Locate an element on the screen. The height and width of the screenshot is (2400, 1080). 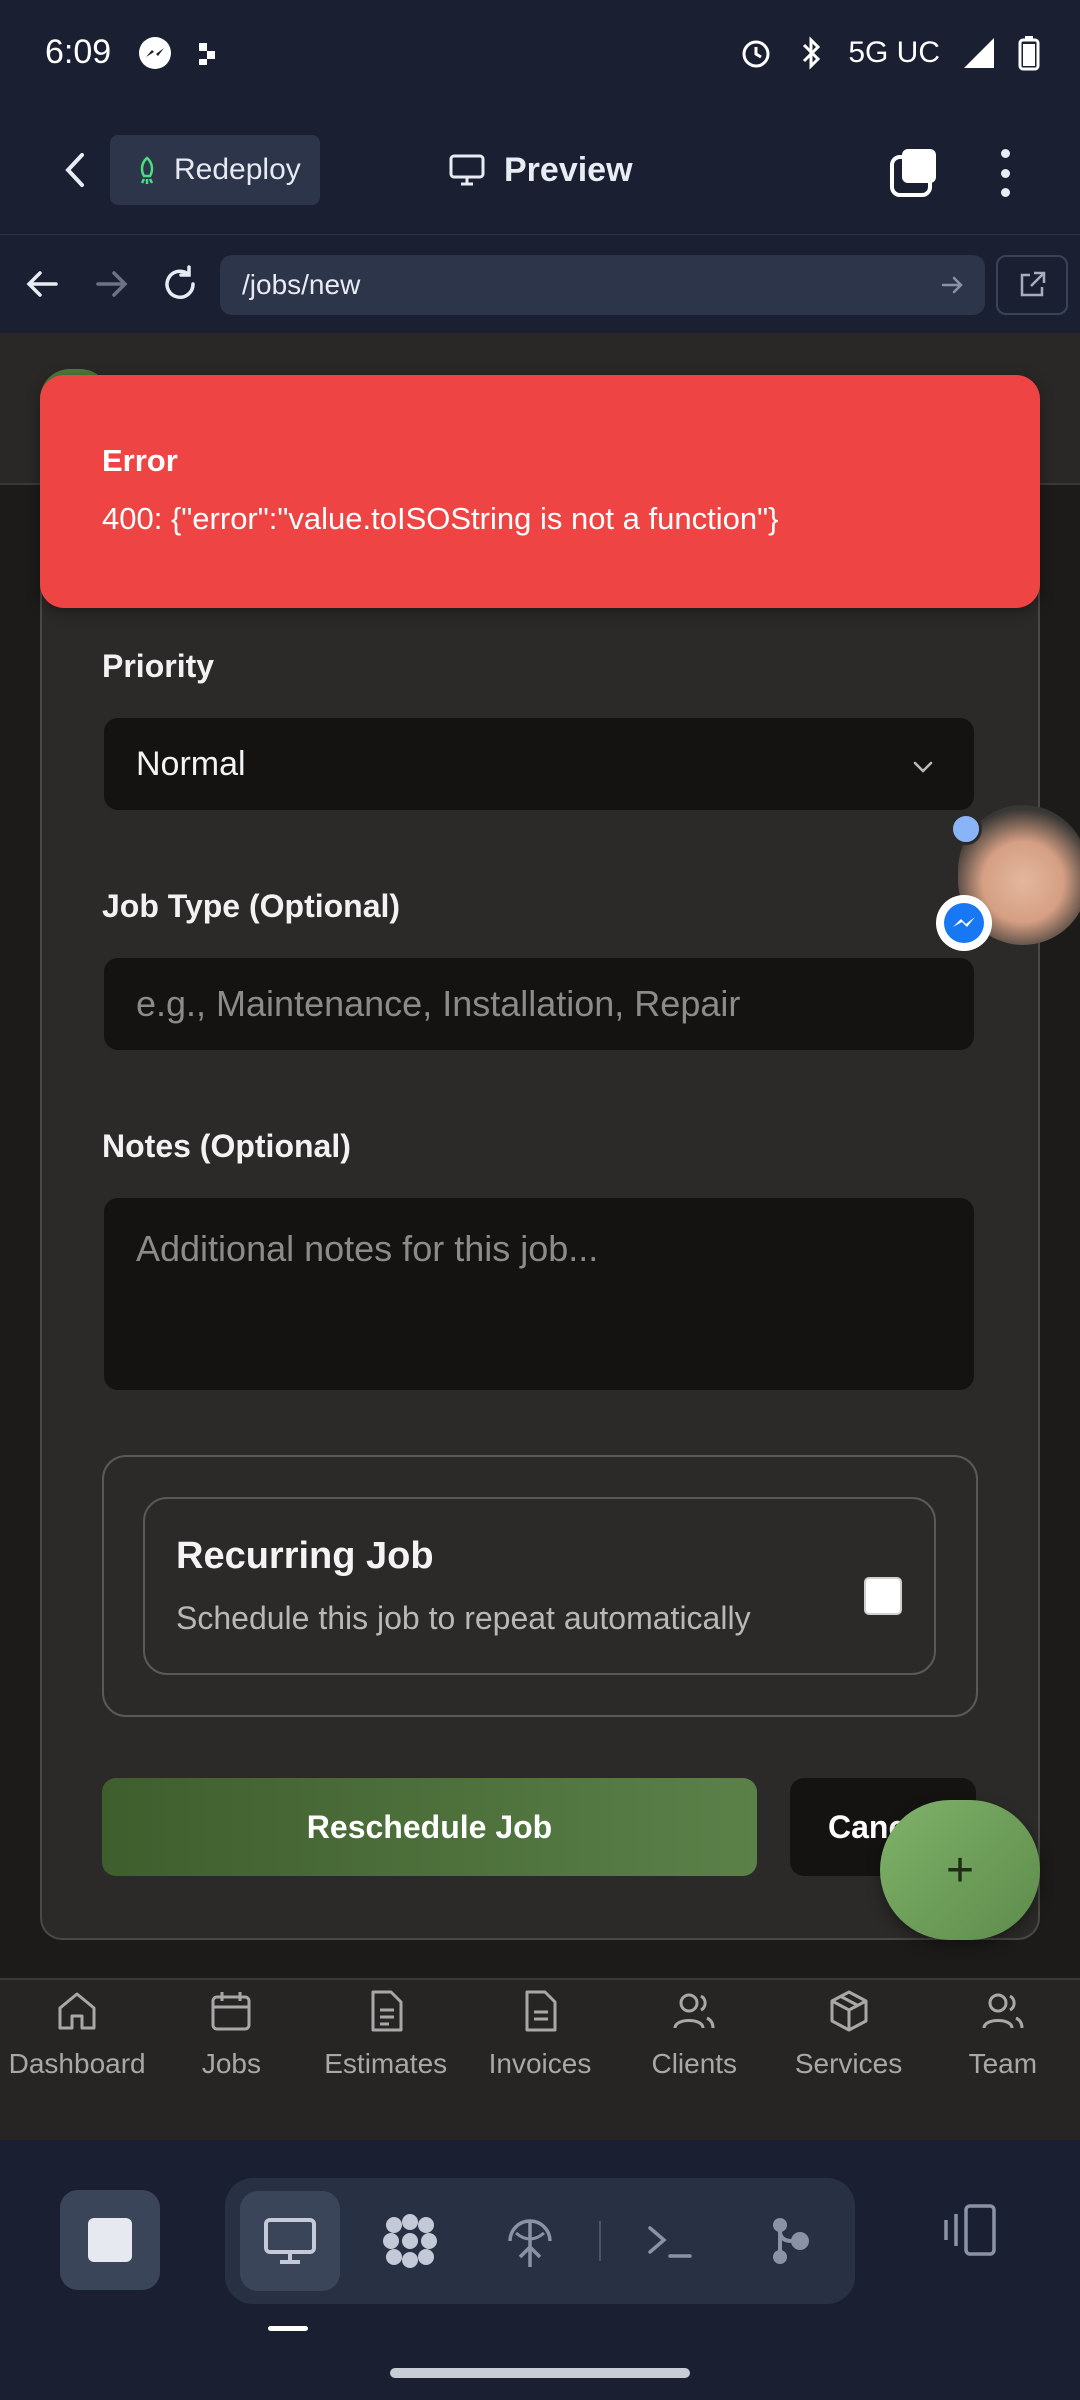
app-bar: Redeploy Preview is located at coordinates (540, 170).